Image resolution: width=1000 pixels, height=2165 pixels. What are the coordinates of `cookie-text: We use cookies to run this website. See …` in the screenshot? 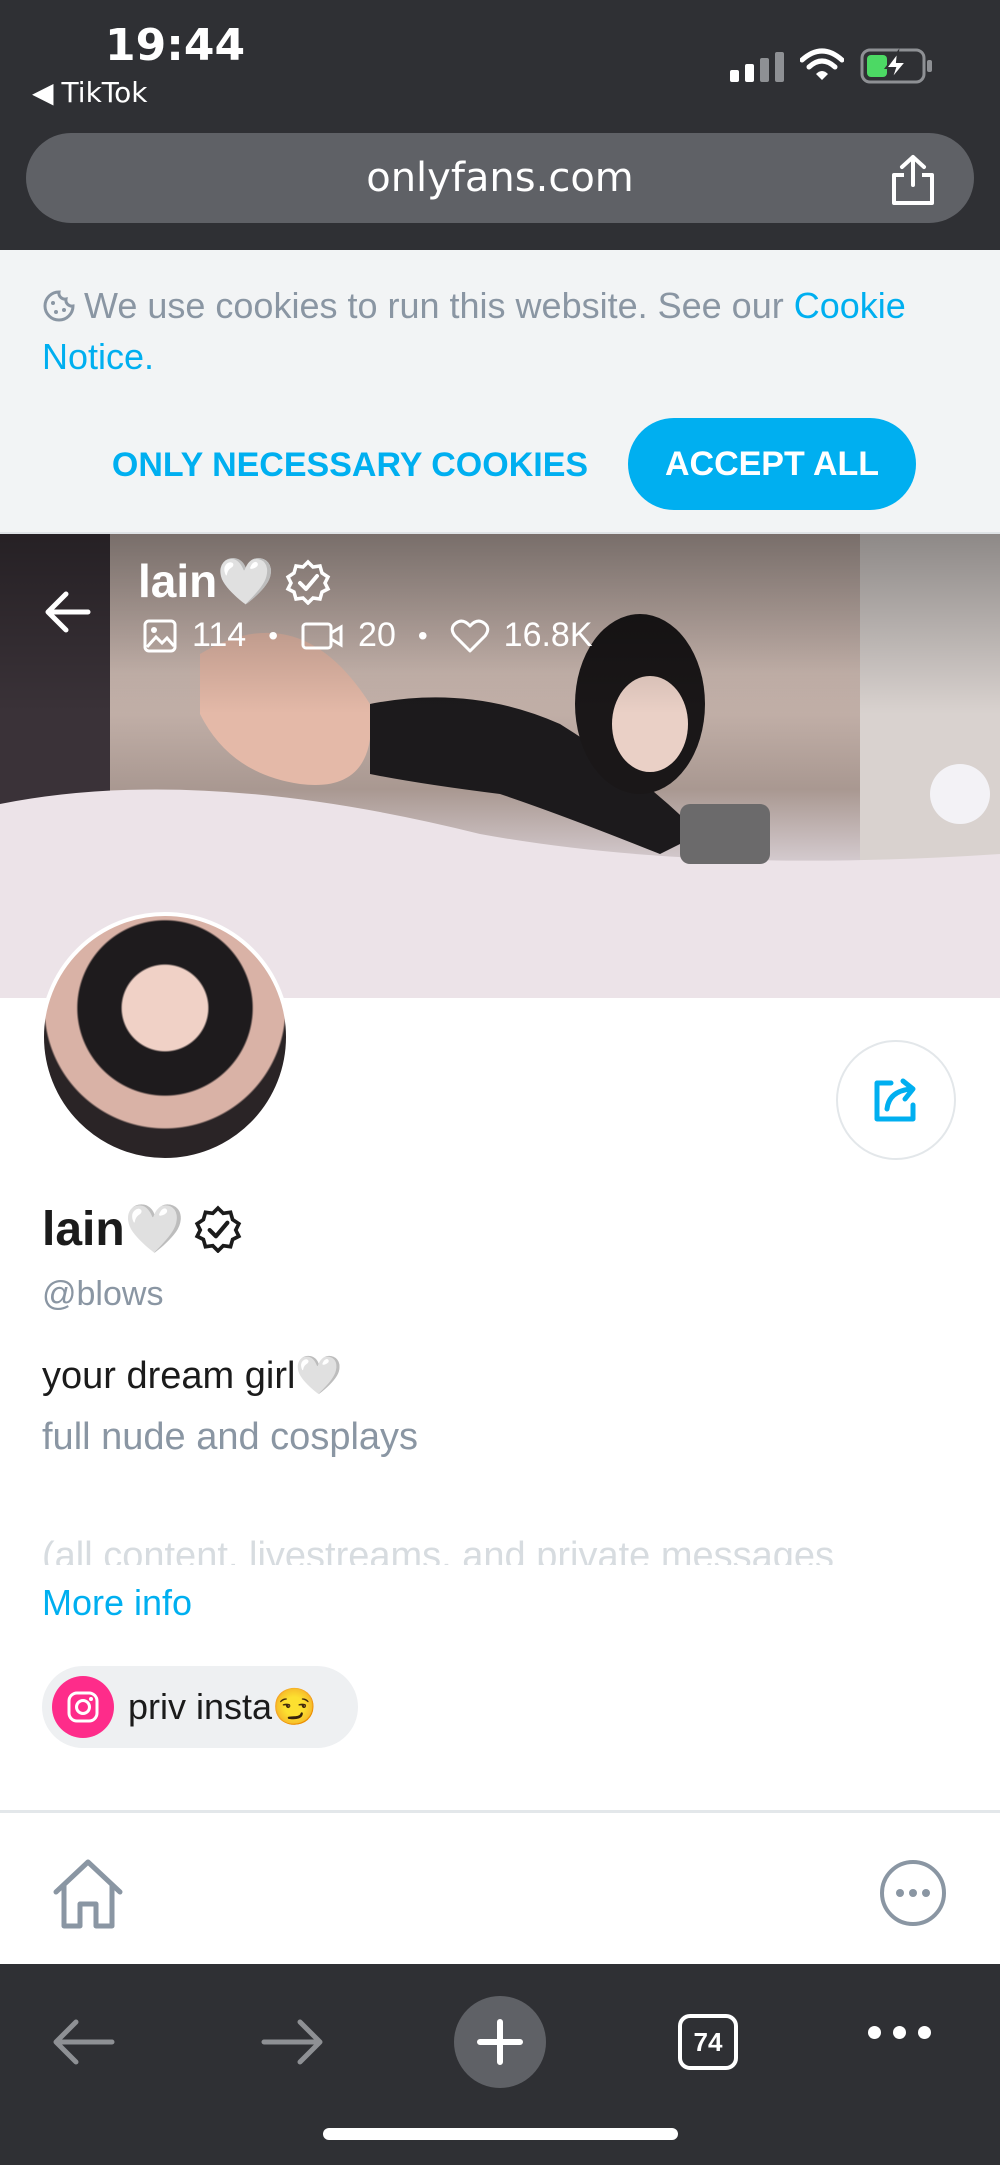 It's located at (439, 305).